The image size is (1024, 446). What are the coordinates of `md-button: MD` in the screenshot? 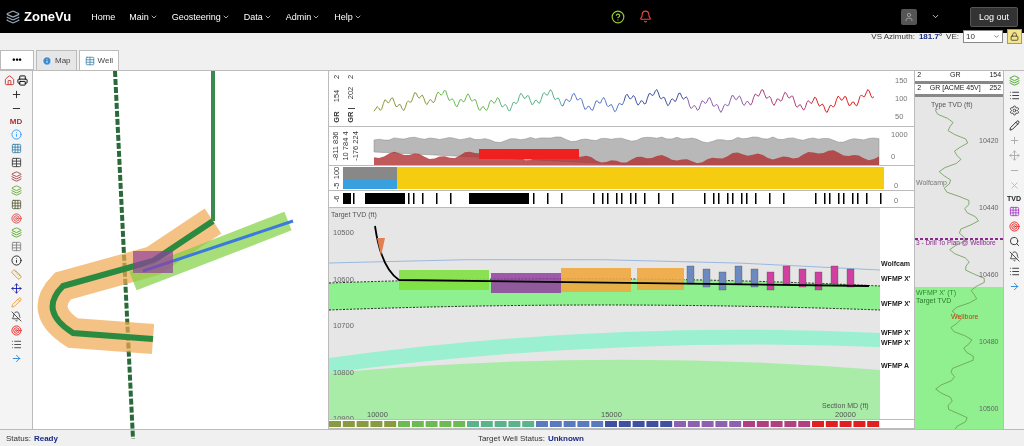 It's located at (16, 121).